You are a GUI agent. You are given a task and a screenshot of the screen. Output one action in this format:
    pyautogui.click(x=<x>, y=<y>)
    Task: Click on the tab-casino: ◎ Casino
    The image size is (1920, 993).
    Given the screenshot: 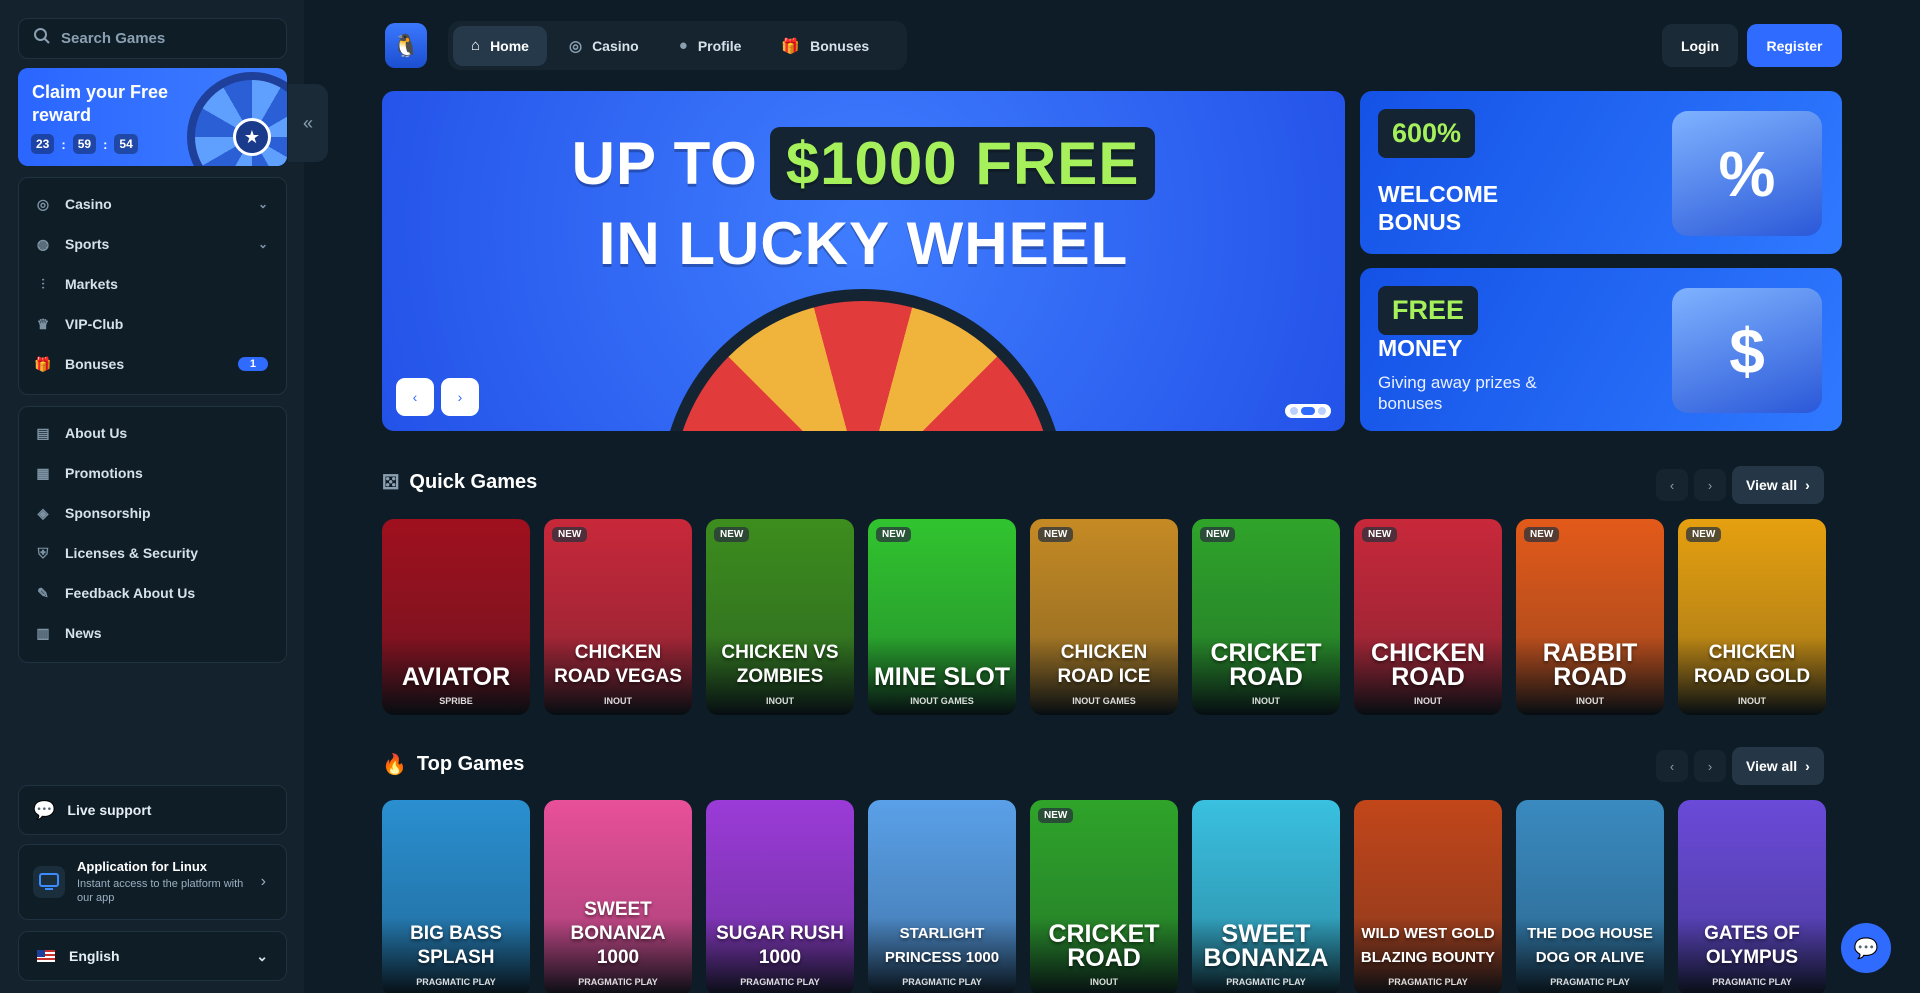 What is the action you would take?
    pyautogui.click(x=604, y=46)
    